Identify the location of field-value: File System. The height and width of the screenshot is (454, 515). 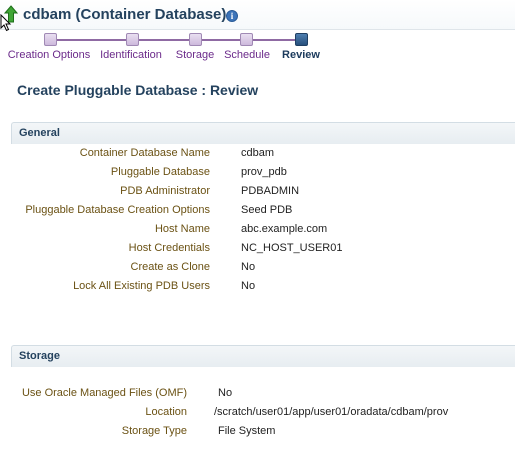
(247, 431).